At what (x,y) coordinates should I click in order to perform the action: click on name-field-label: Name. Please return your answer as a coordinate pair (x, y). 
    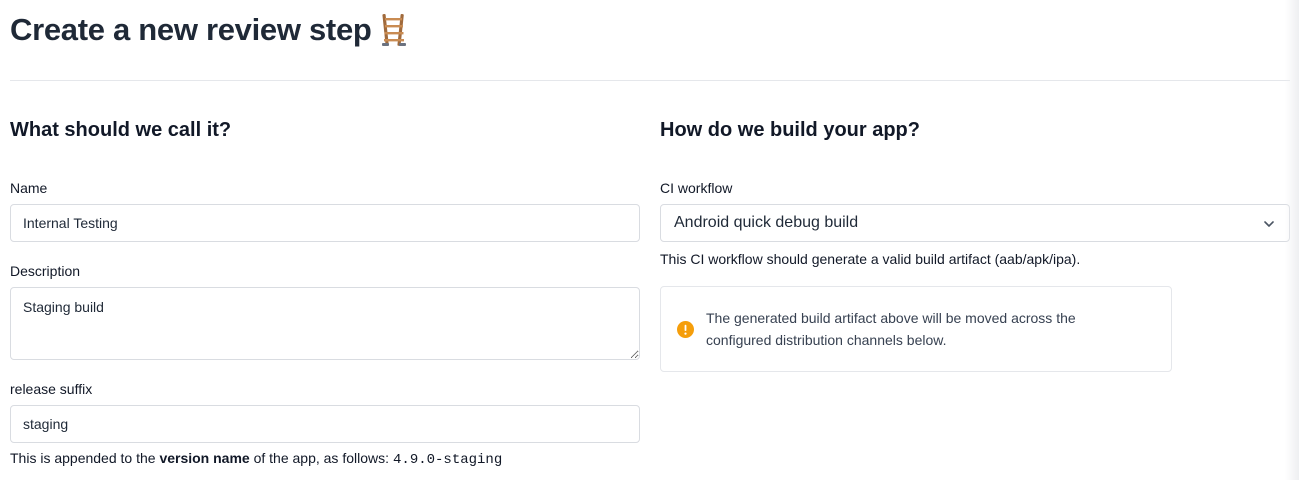
    Looking at the image, I should click on (29, 188).